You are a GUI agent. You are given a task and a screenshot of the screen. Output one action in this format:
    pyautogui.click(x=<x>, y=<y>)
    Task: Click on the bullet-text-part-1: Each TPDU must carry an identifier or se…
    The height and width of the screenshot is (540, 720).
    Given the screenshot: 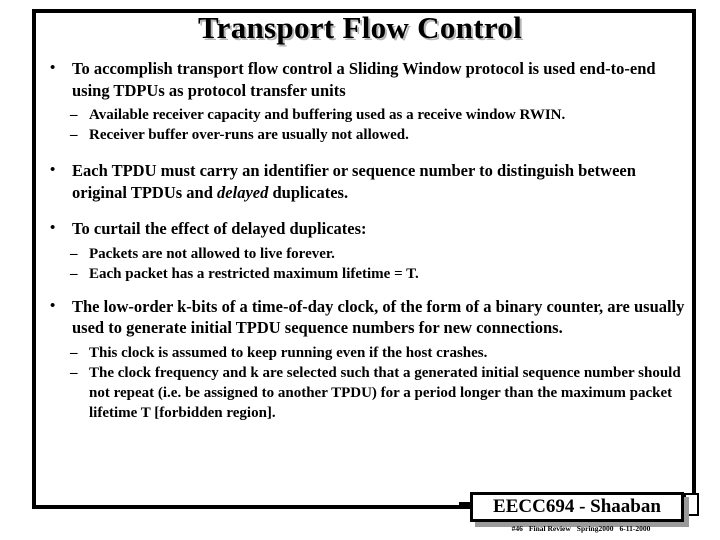 What is the action you would take?
    pyautogui.click(x=354, y=181)
    